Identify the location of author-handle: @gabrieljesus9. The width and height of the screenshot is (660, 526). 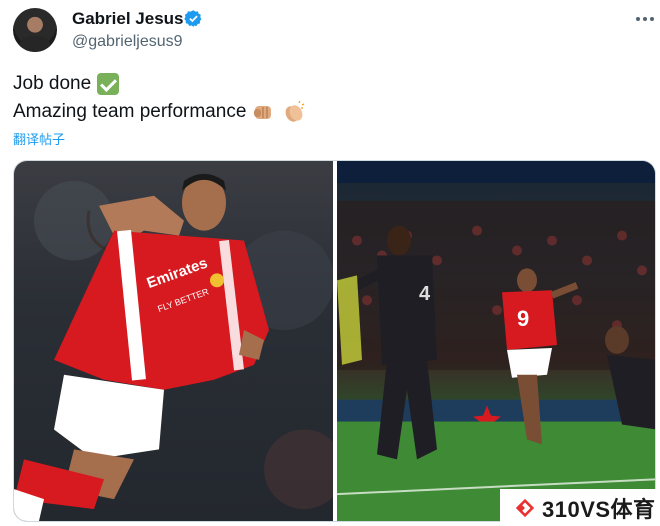
(127, 42).